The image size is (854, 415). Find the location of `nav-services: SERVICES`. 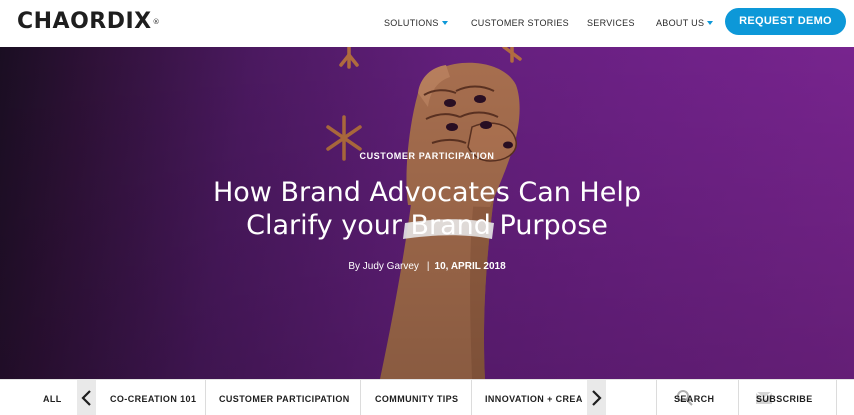

nav-services: SERVICES is located at coordinates (611, 23).